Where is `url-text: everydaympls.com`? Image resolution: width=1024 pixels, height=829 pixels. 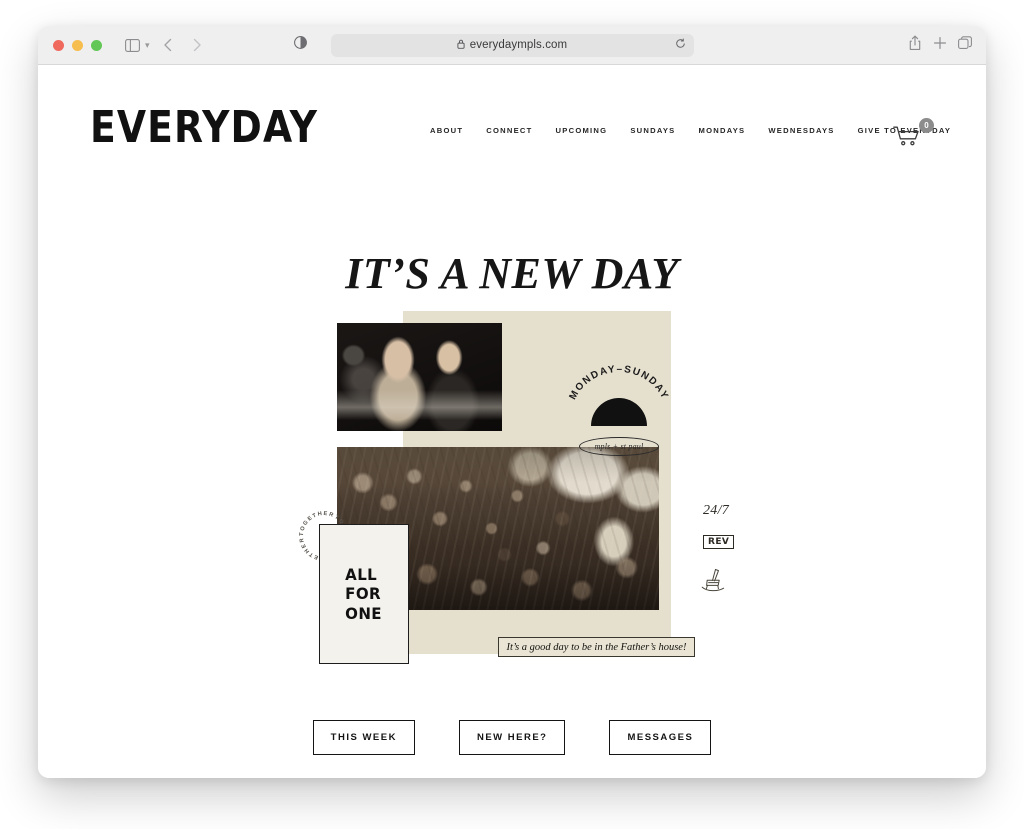
url-text: everydaympls.com is located at coordinates (518, 45).